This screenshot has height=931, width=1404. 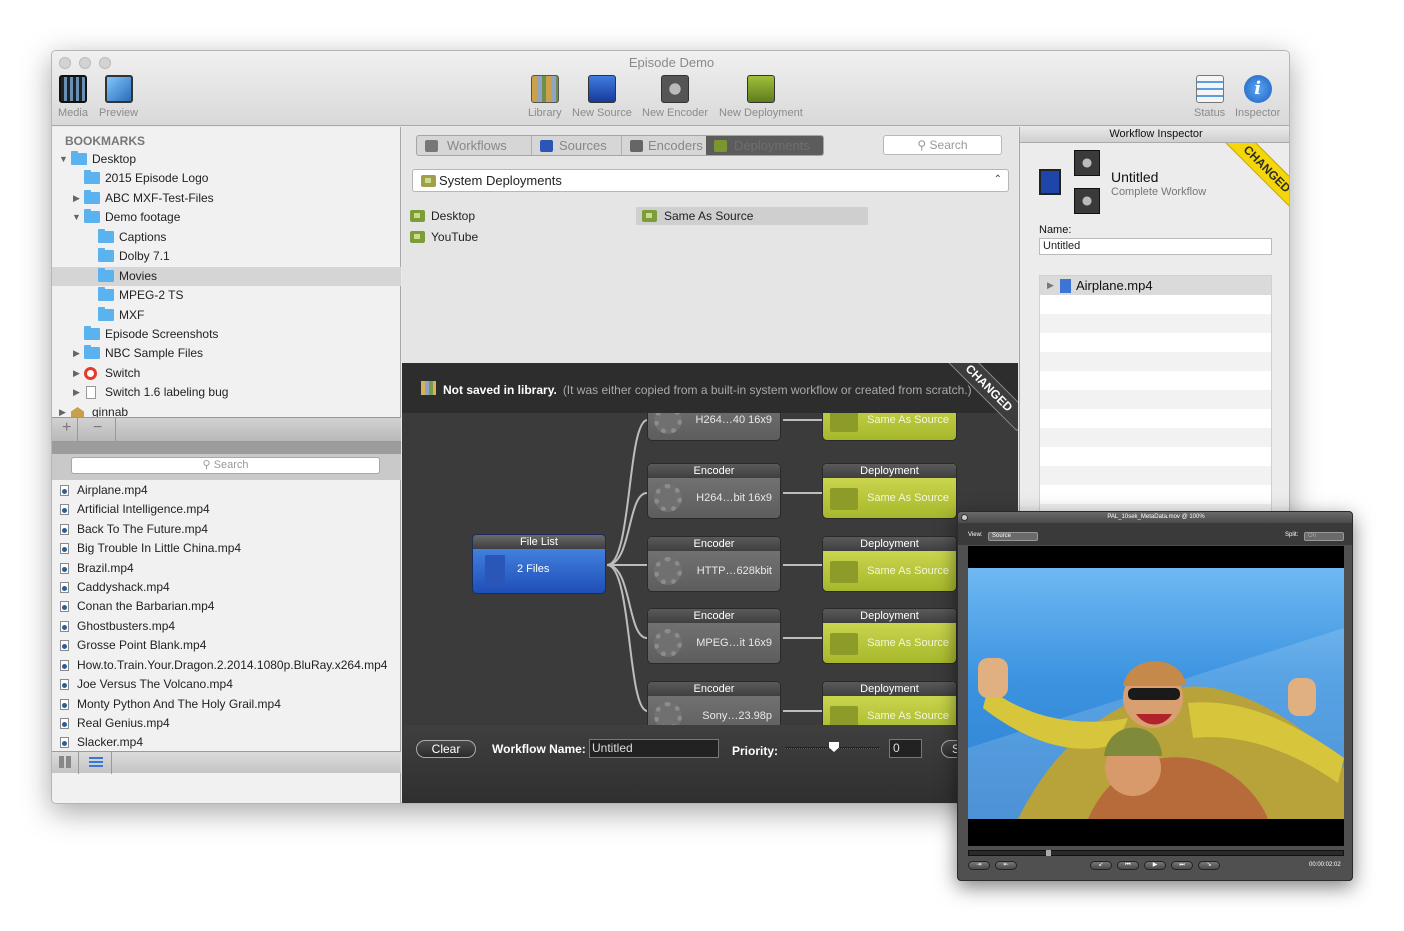 What do you see at coordinates (1209, 97) in the screenshot?
I see `status-button: Status` at bounding box center [1209, 97].